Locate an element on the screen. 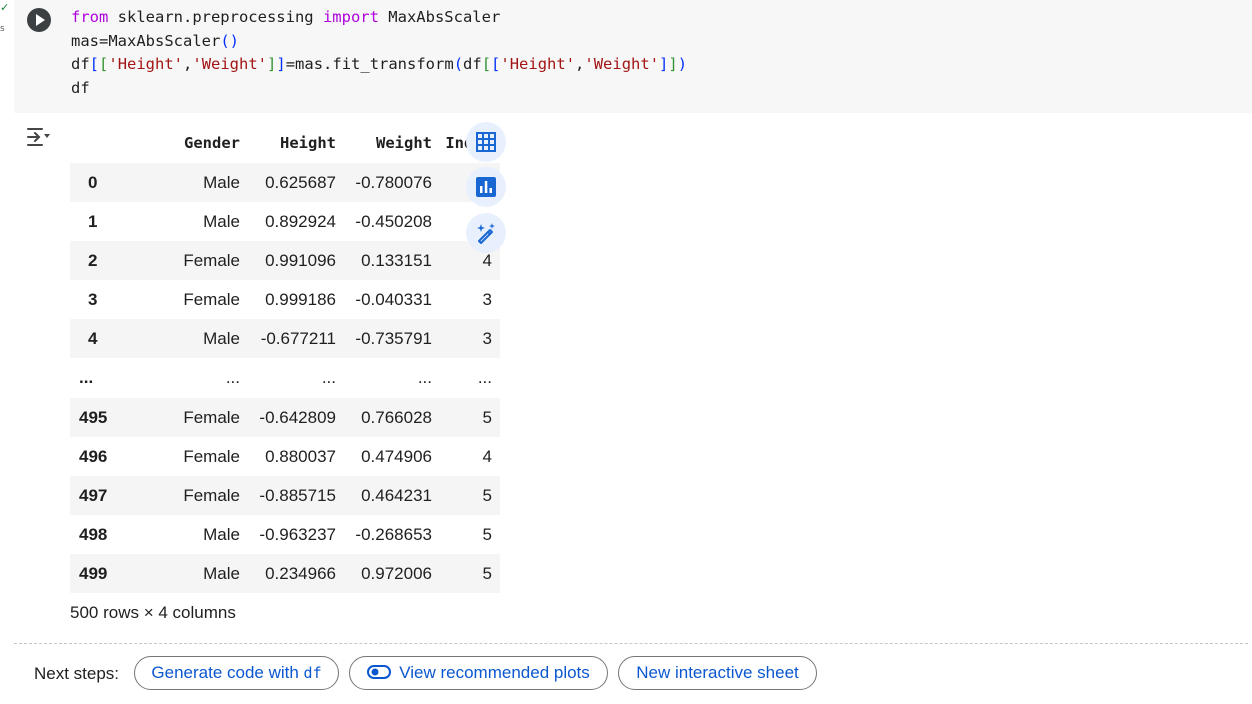 The height and width of the screenshot is (704, 1252). new-interactive-sheet-button: New interactive sheet is located at coordinates (717, 673).